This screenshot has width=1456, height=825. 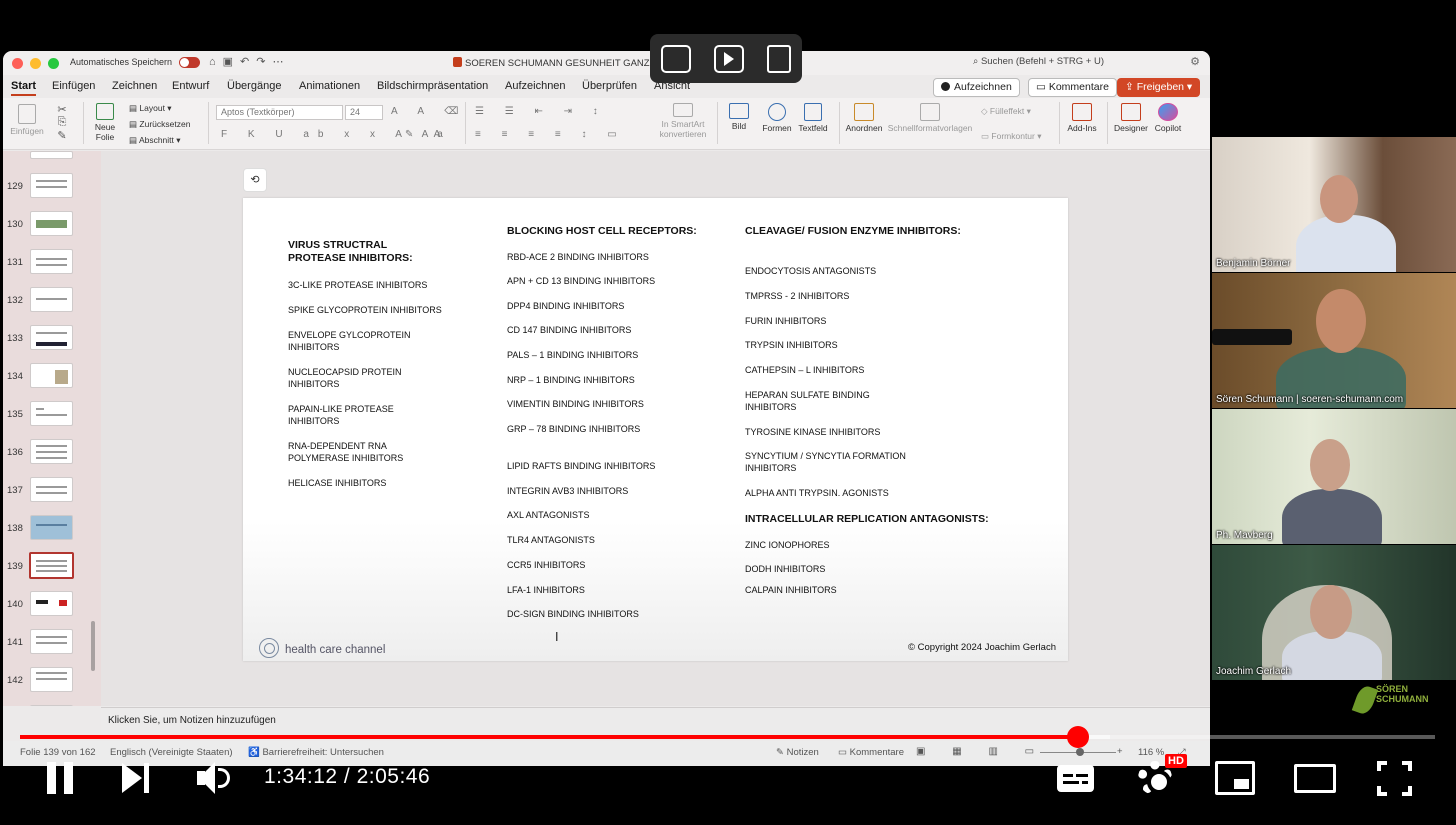 What do you see at coordinates (255, 180) in the screenshot?
I see `slide-tool-icon: ⟲` at bounding box center [255, 180].